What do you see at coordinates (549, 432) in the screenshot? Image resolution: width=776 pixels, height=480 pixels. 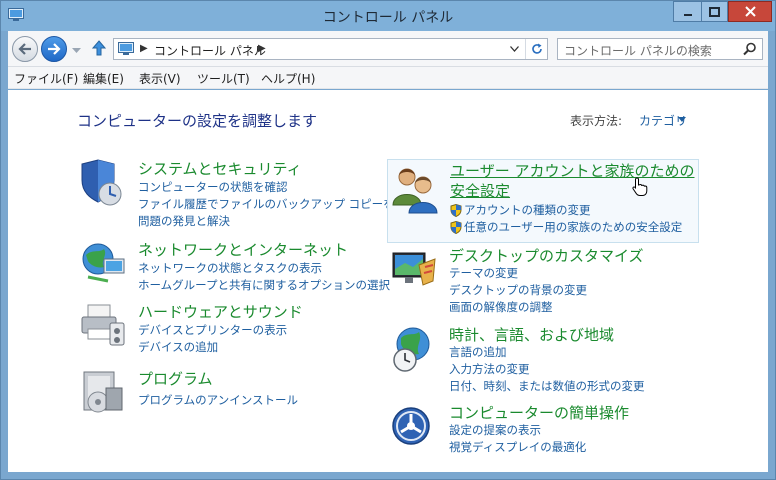 I see `category-ease-of-access: コンピューターの簡単操作 設定の提案の表示 視覚ディスプレイの最適化` at bounding box center [549, 432].